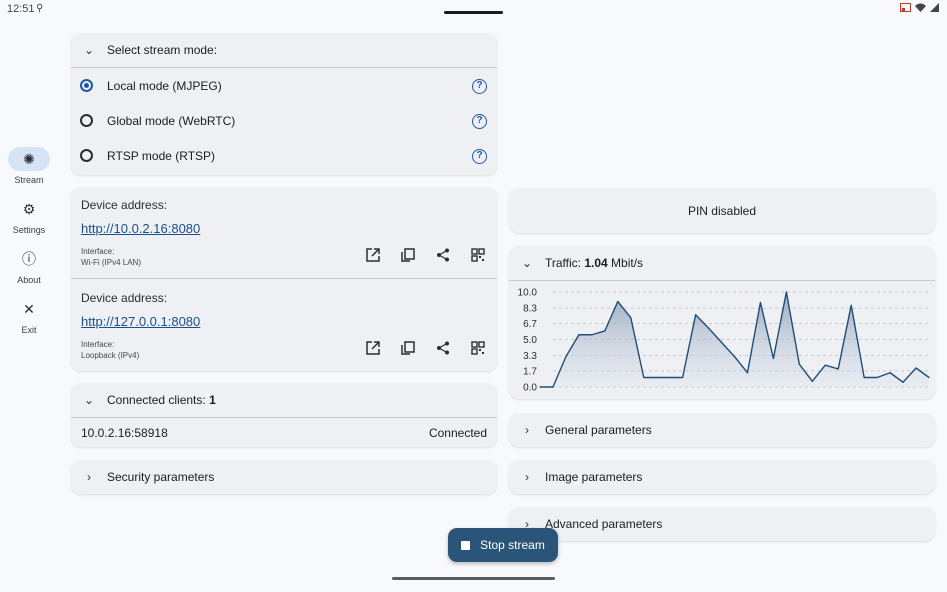  I want to click on gear-icon: ⚙, so click(29, 209).